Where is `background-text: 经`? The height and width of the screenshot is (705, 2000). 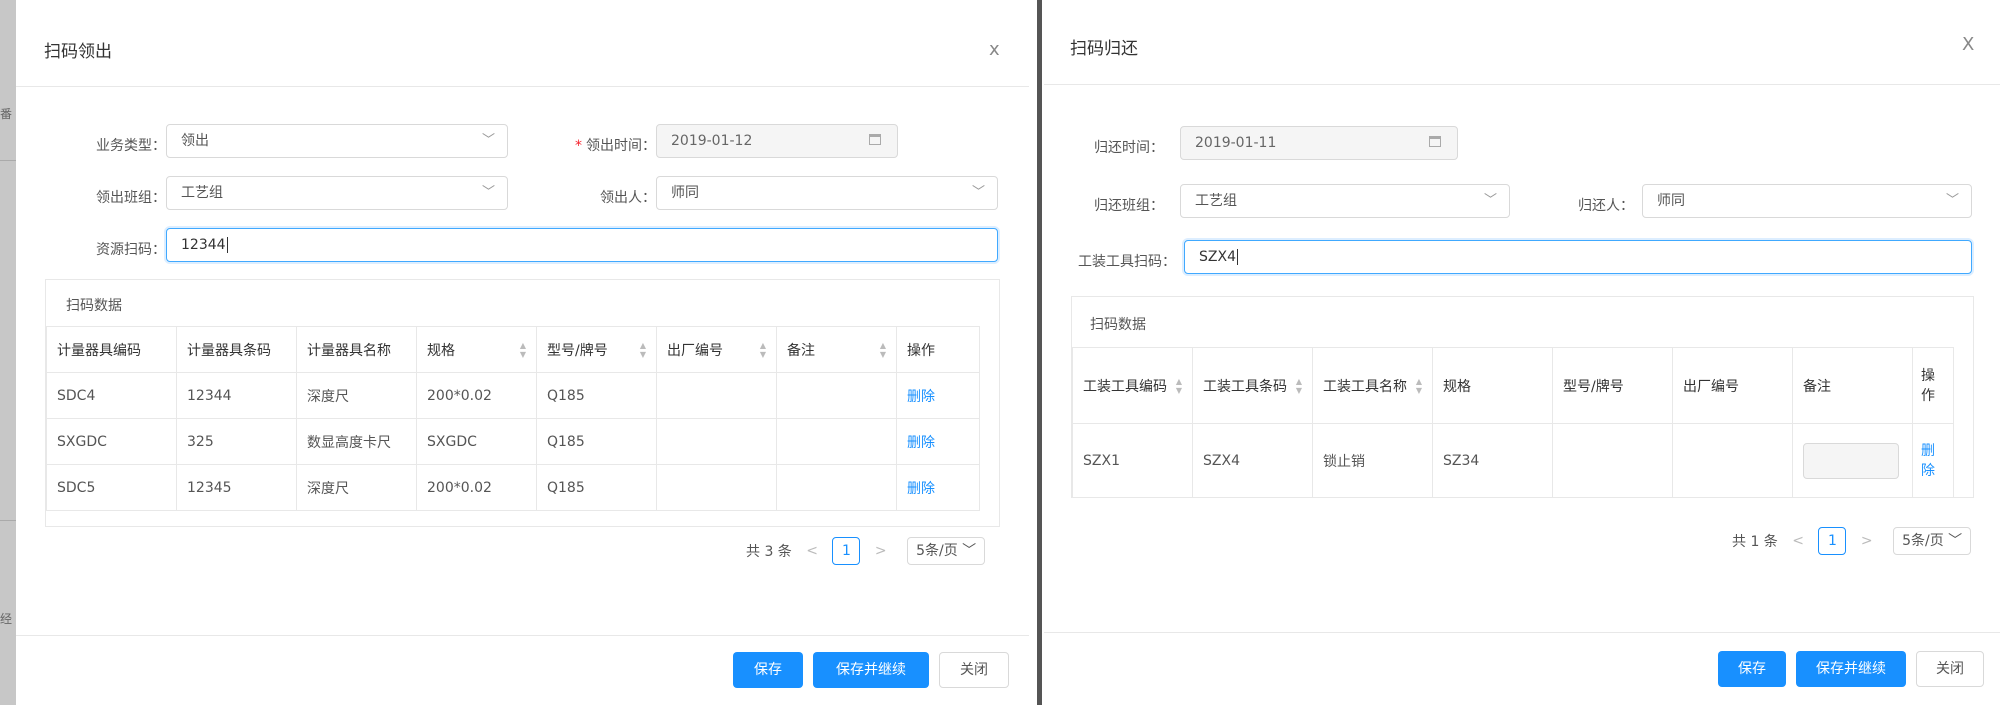
background-text: 经 is located at coordinates (6, 619).